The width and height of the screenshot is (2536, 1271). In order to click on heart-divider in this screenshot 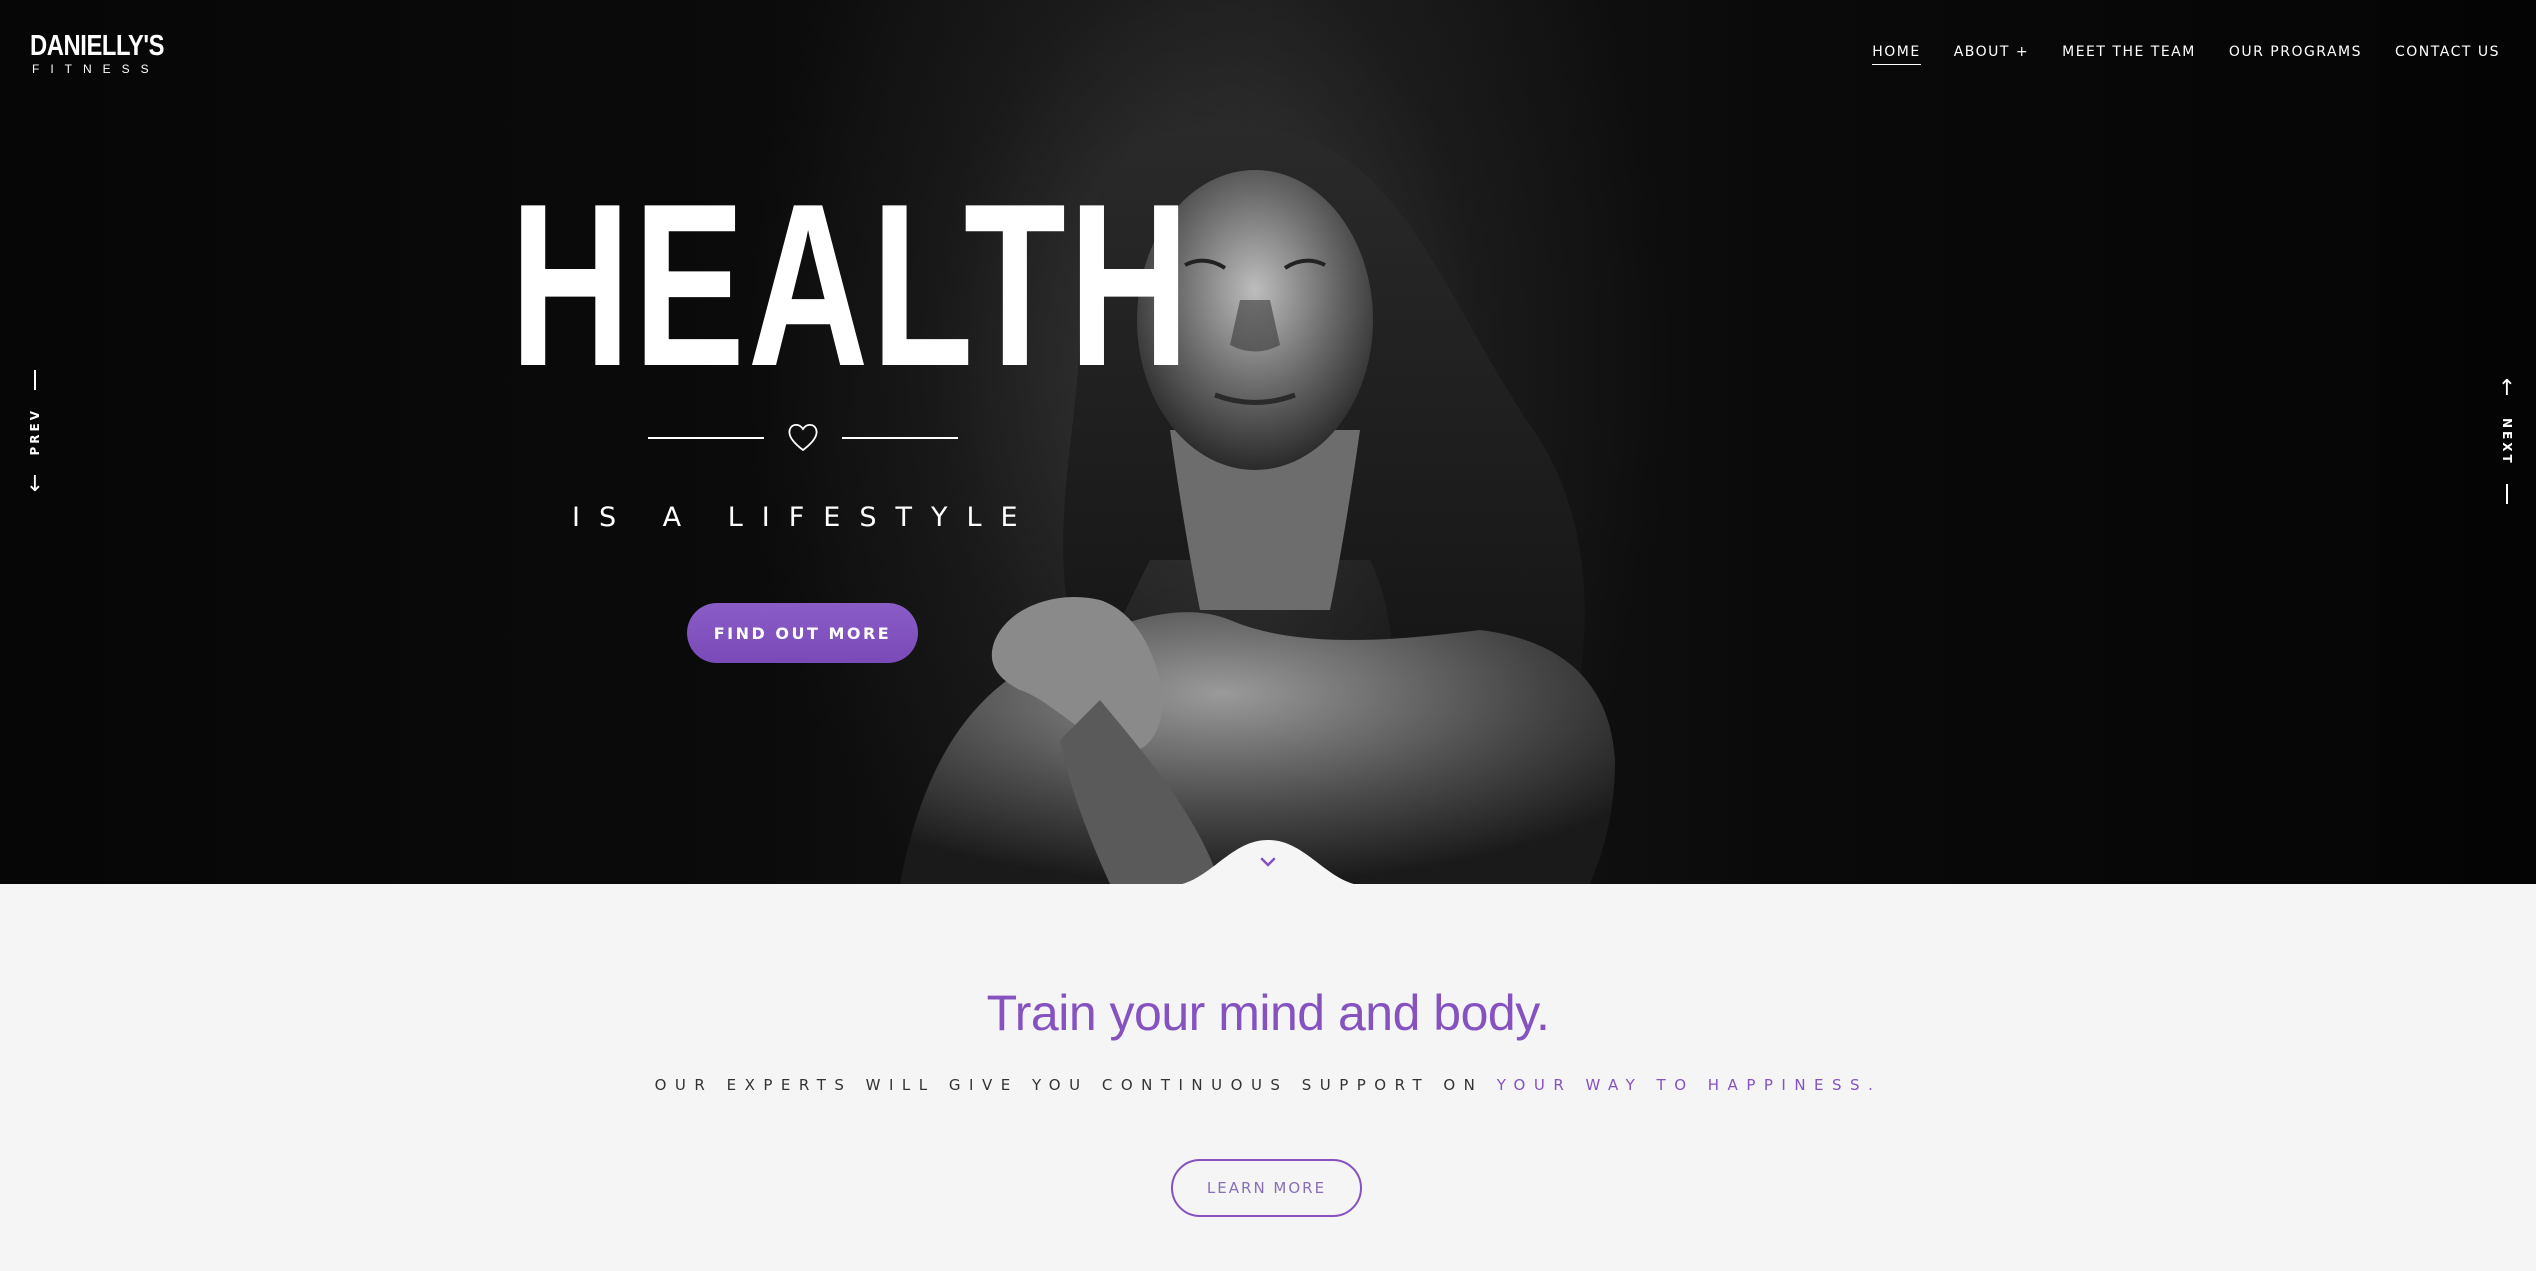, I will do `click(803, 438)`.